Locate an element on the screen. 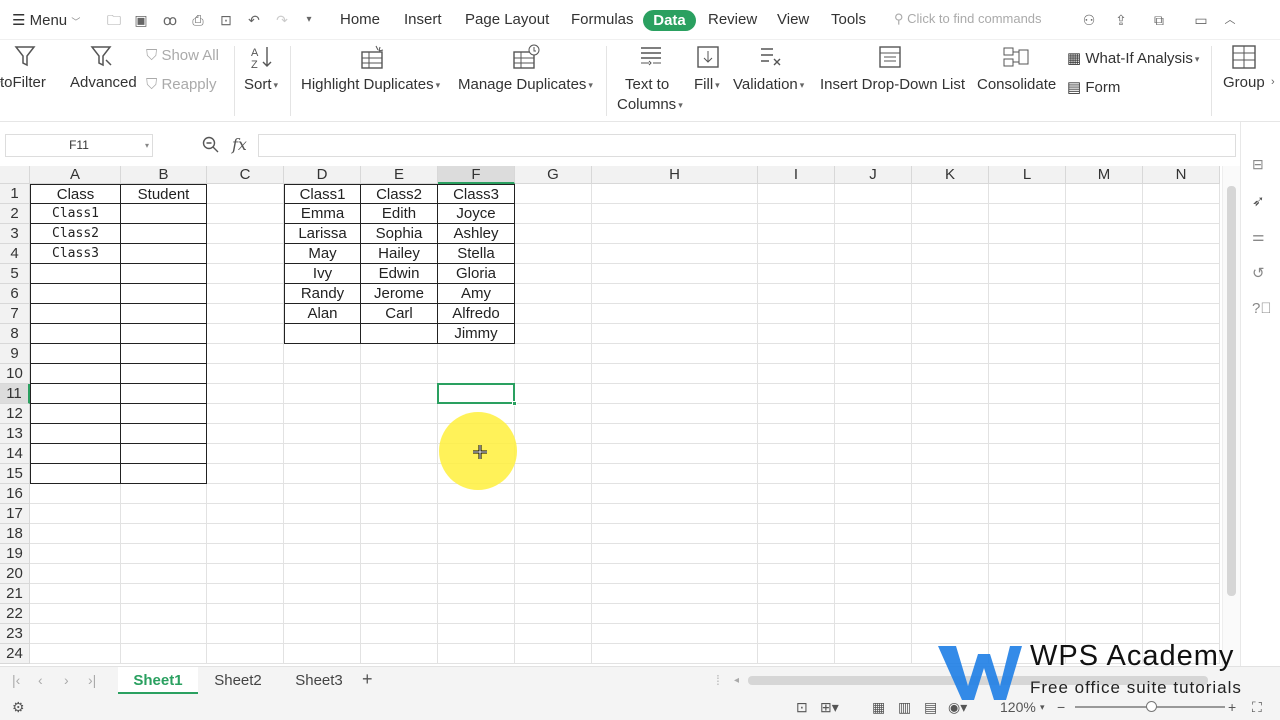 This screenshot has height=720, width=1280. cell-h17 is located at coordinates (675, 514).